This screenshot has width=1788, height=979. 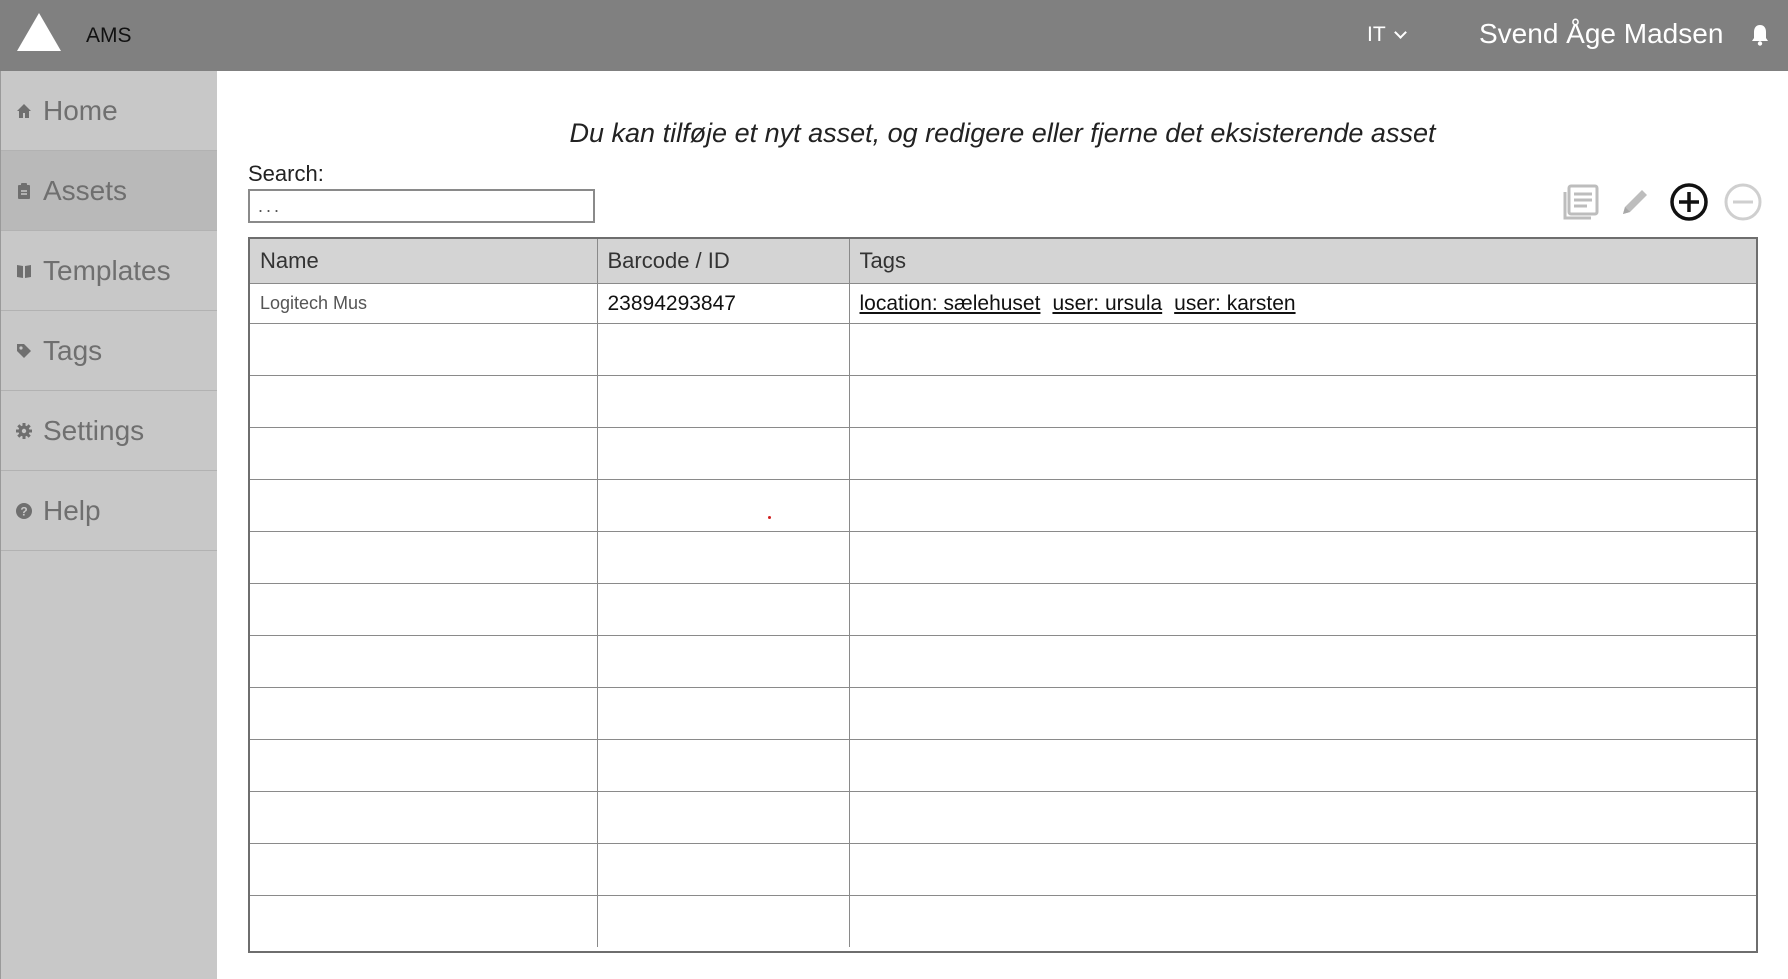 I want to click on logo-icon, so click(x=39, y=32).